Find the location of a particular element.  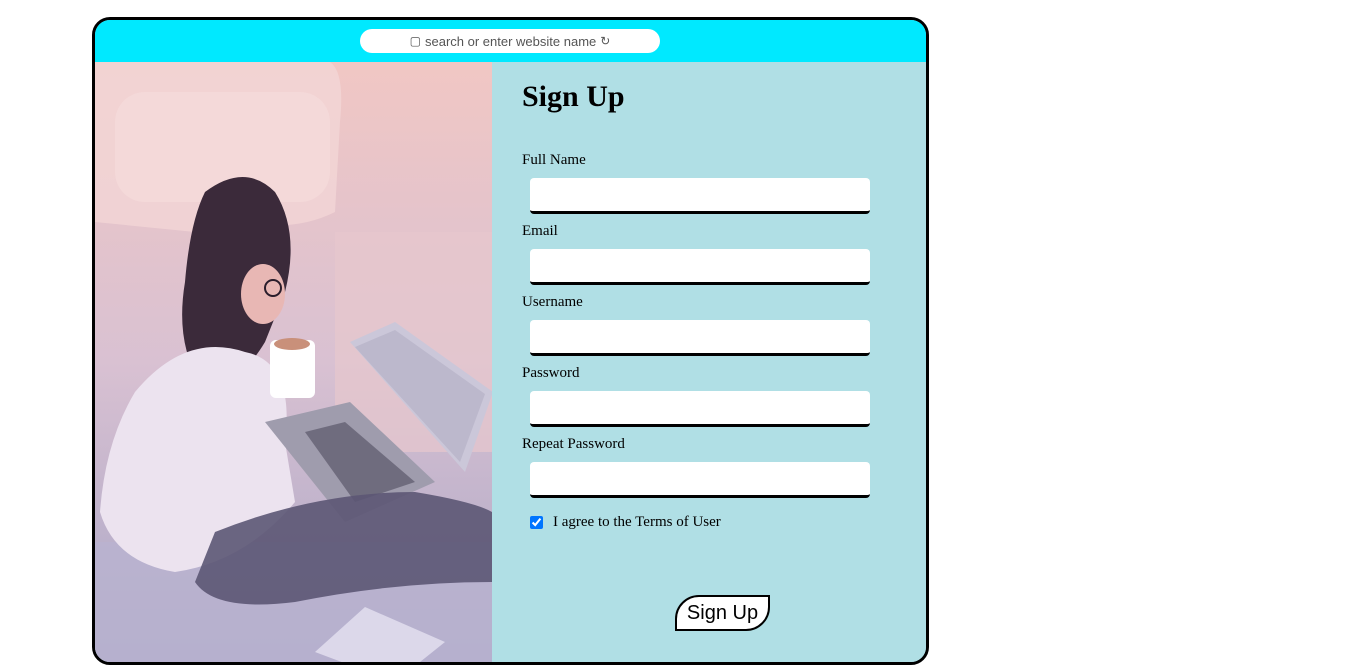

page-title: Sign Up is located at coordinates (573, 96).